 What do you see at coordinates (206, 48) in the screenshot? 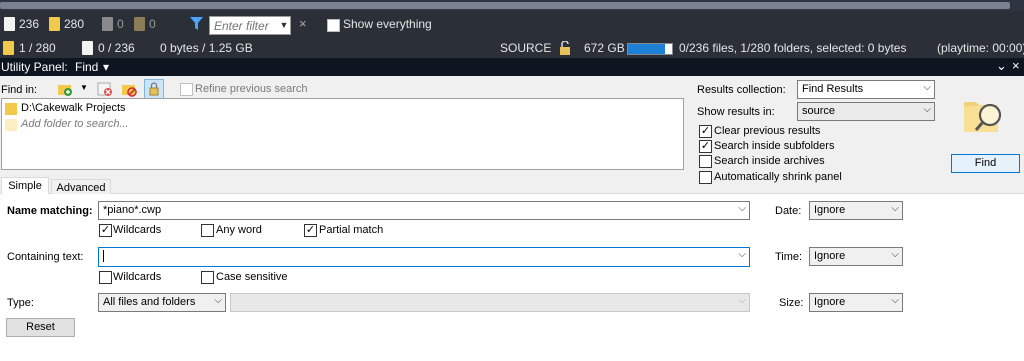
I see `size-ratio: 0 bytes / 1.25 GB` at bounding box center [206, 48].